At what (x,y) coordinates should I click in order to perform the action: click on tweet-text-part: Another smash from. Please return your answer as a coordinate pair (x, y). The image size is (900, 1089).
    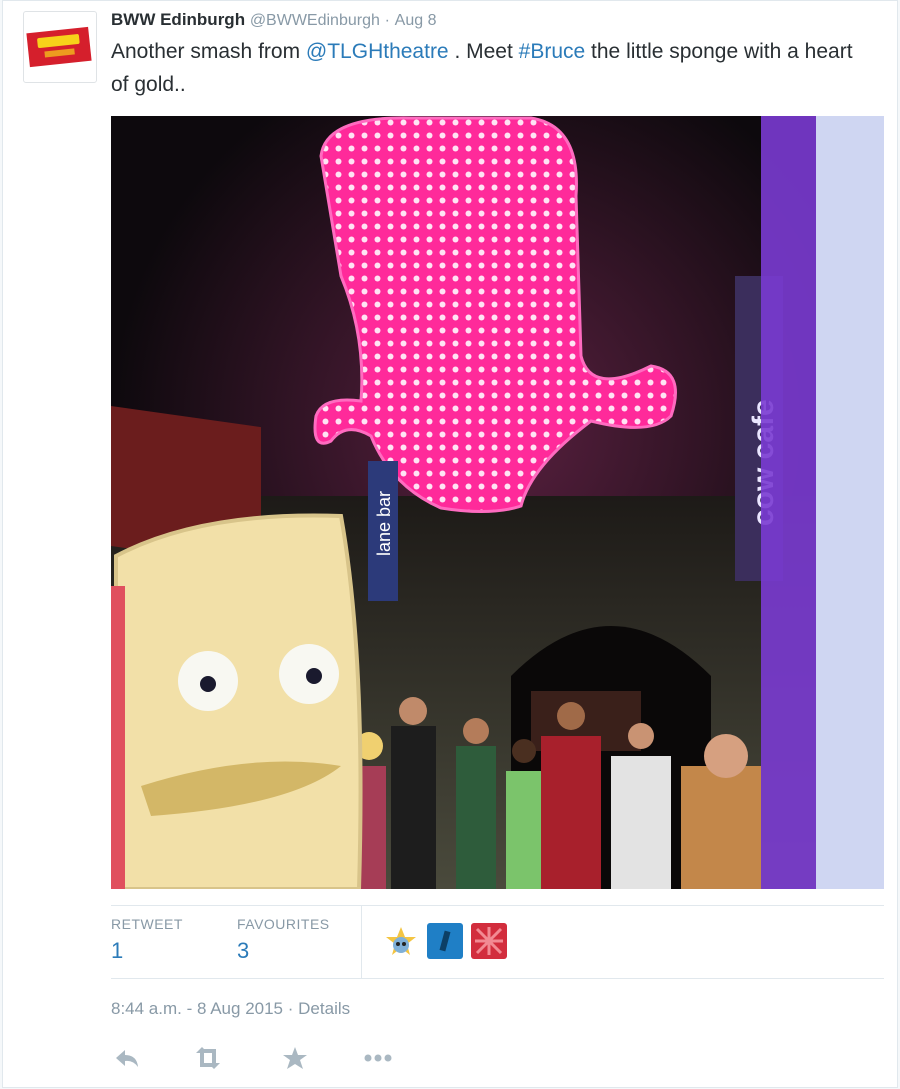
    Looking at the image, I should click on (208, 51).